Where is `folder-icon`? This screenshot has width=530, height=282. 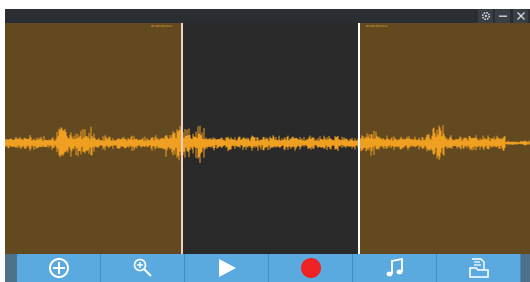 folder-icon is located at coordinates (478, 268).